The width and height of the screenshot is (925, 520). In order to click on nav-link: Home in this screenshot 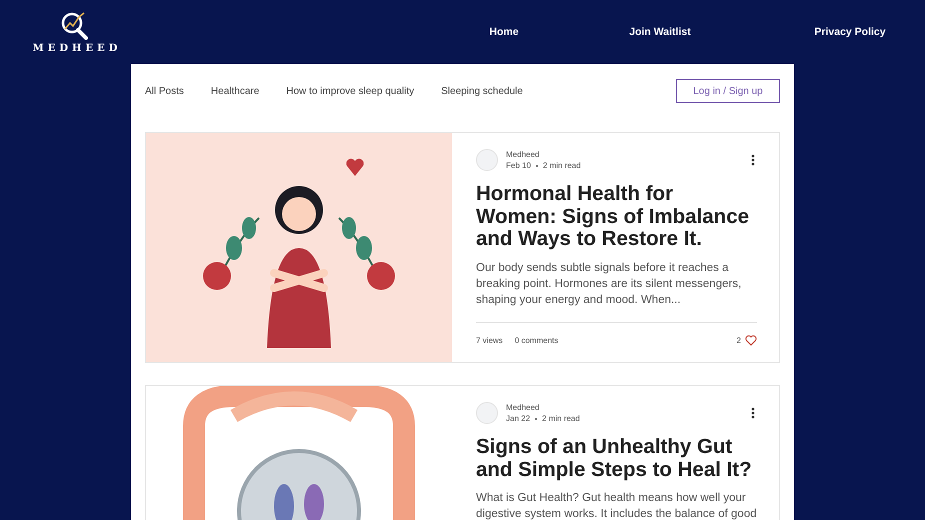, I will do `click(504, 32)`.